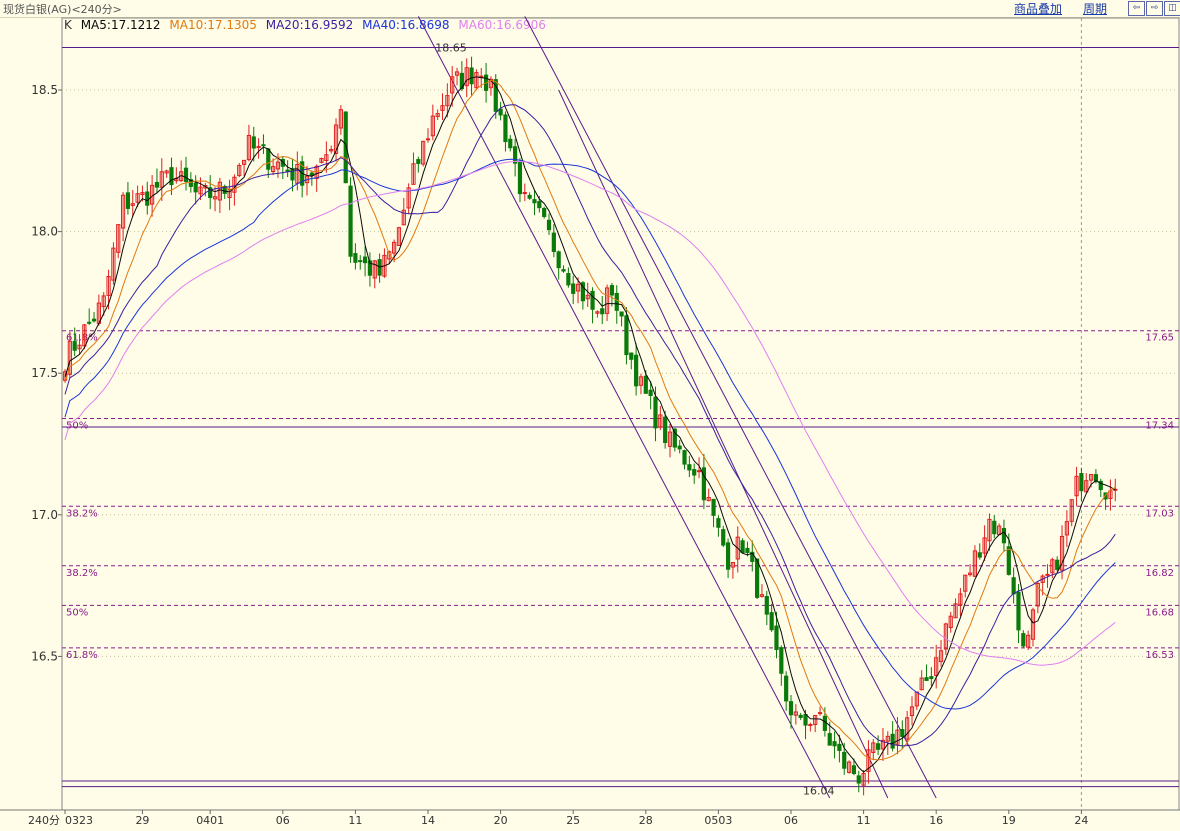 Image resolution: width=1180 pixels, height=831 pixels. Describe the element at coordinates (819, 791) in the screenshot. I see `extreme-price-label: 16.04` at that location.